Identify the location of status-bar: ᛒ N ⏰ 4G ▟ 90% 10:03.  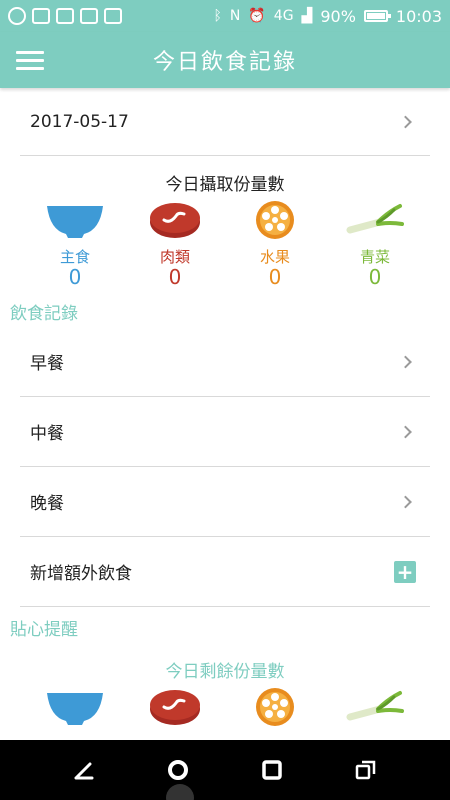
(225, 16).